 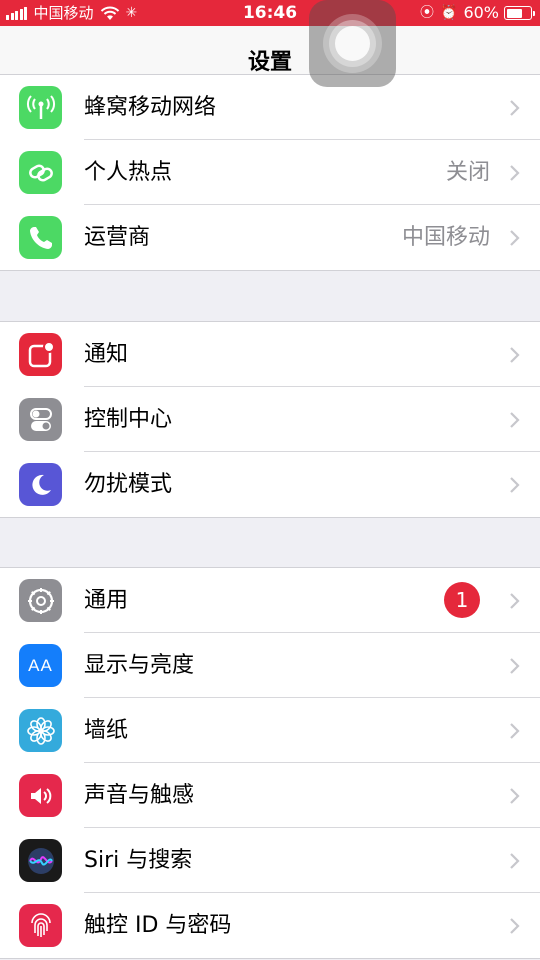 What do you see at coordinates (117, 237) in the screenshot?
I see `settings-row-label: 运营商` at bounding box center [117, 237].